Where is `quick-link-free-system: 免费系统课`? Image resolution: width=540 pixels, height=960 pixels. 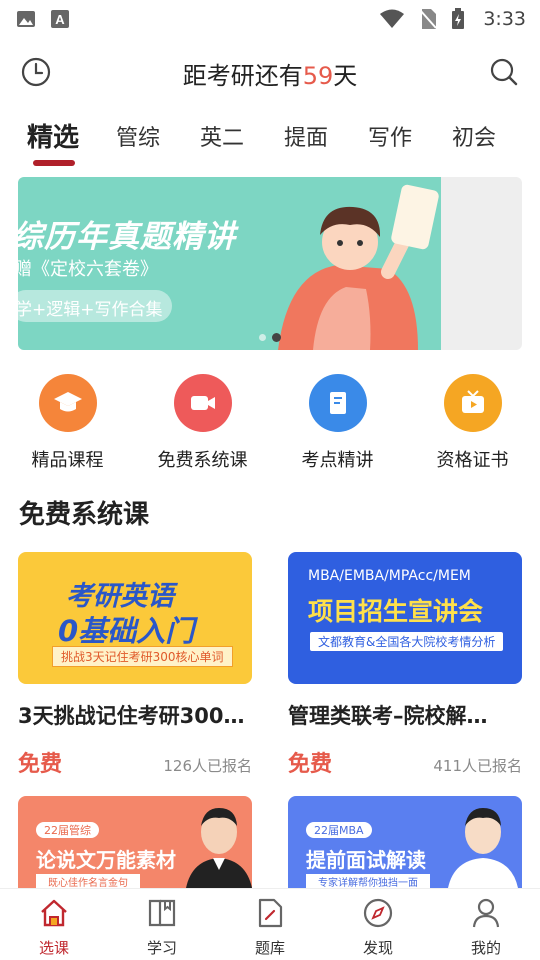 quick-link-free-system: 免费系统课 is located at coordinates (202, 421).